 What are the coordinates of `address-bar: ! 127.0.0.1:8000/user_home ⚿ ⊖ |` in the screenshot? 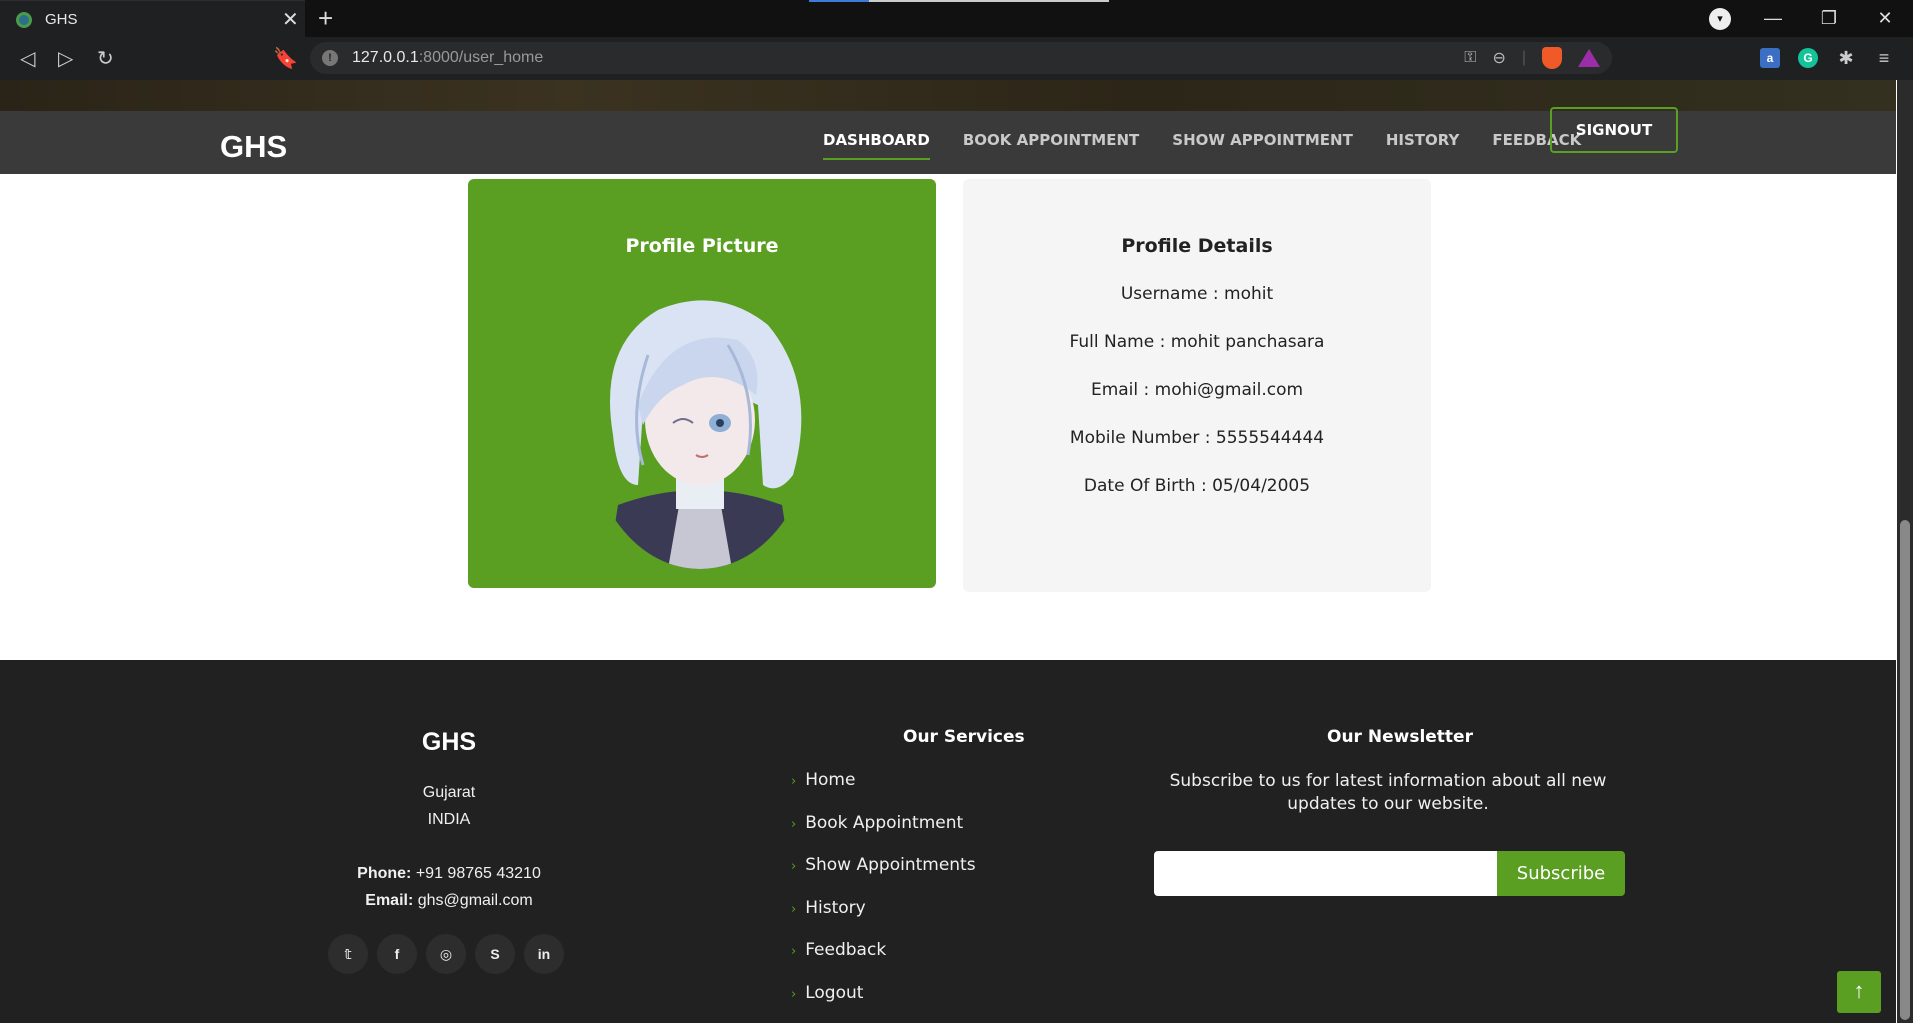 It's located at (961, 58).